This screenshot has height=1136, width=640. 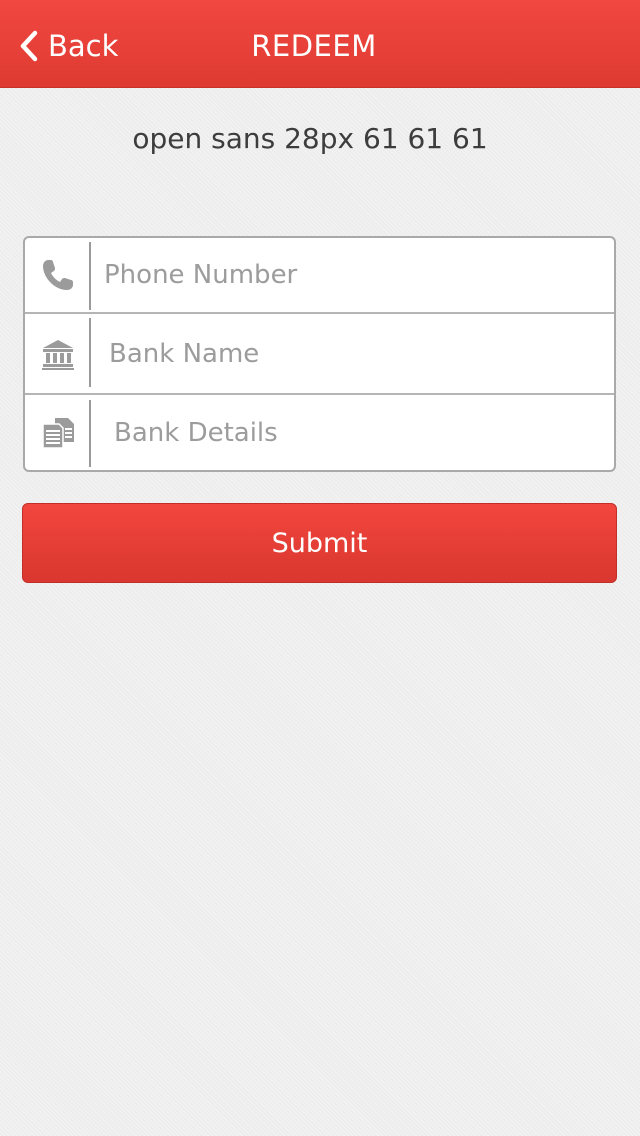 I want to click on bank-icon, so click(x=58, y=354).